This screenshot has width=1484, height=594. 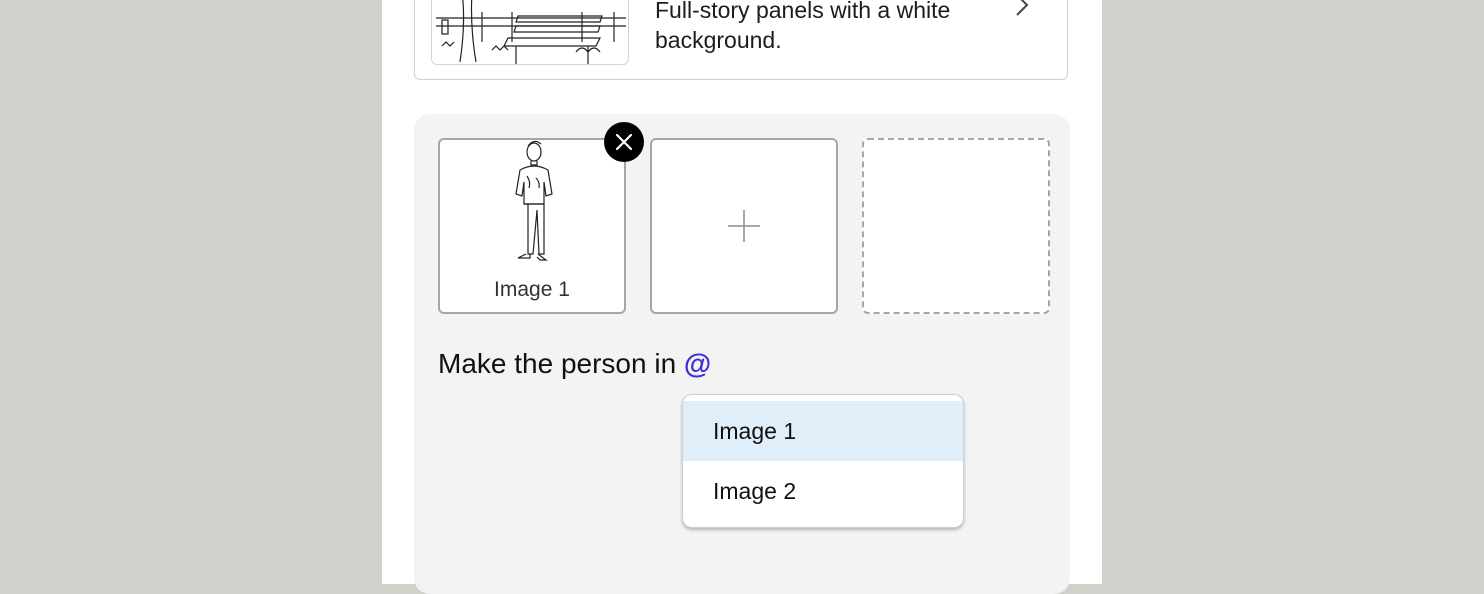 I want to click on person-sketch-image, so click(x=534, y=200).